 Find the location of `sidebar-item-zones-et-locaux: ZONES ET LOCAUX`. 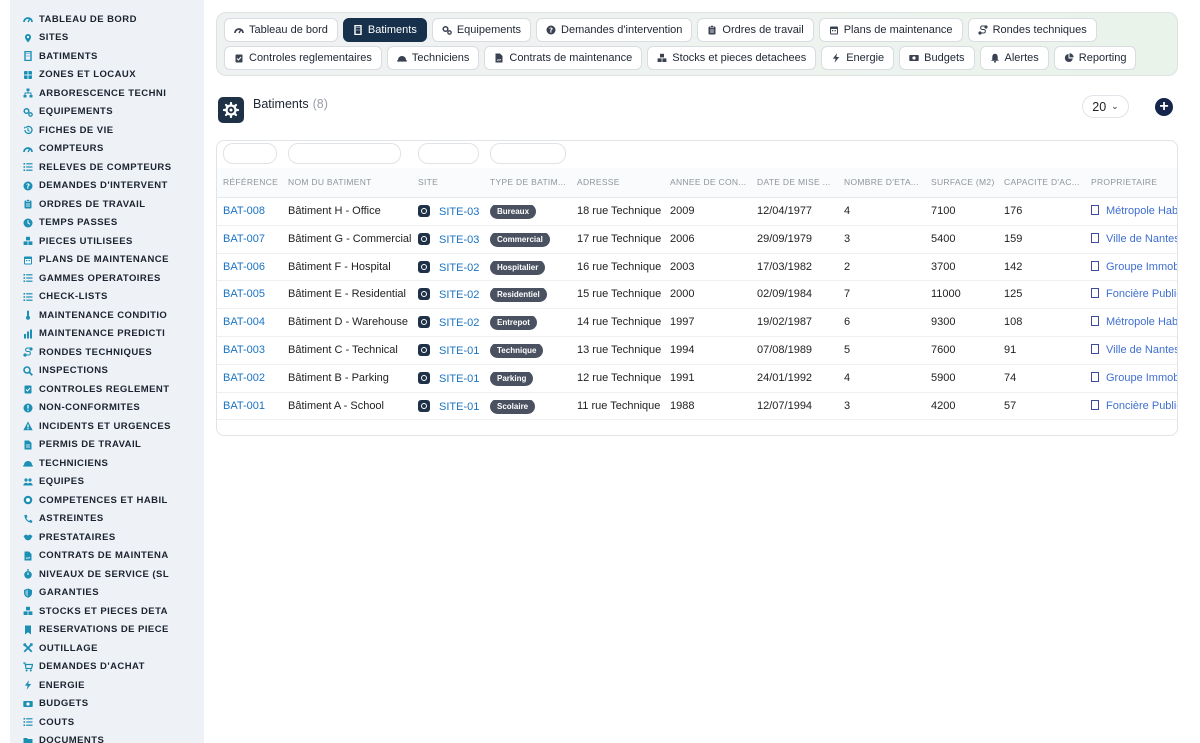

sidebar-item-zones-et-locaux: ZONES ET LOCAUX is located at coordinates (107, 75).